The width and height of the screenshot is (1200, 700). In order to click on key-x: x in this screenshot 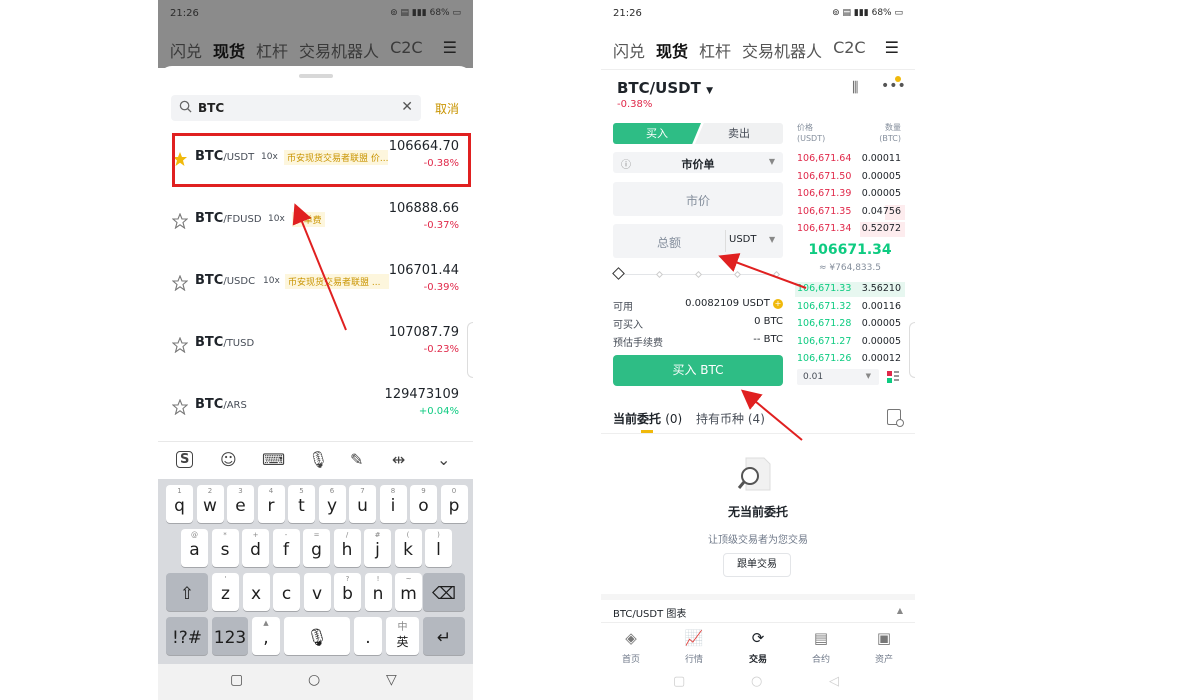, I will do `click(256, 592)`.